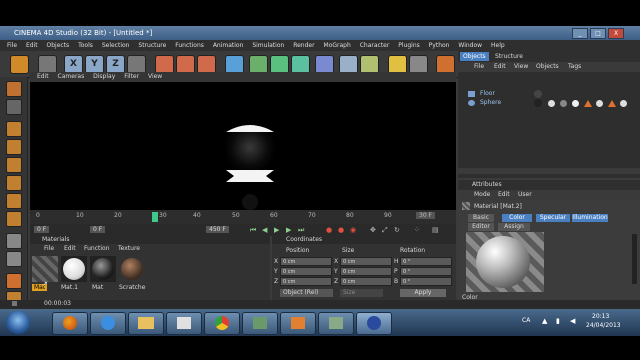  Describe the element at coordinates (505, 262) in the screenshot. I see `material-preview` at that location.